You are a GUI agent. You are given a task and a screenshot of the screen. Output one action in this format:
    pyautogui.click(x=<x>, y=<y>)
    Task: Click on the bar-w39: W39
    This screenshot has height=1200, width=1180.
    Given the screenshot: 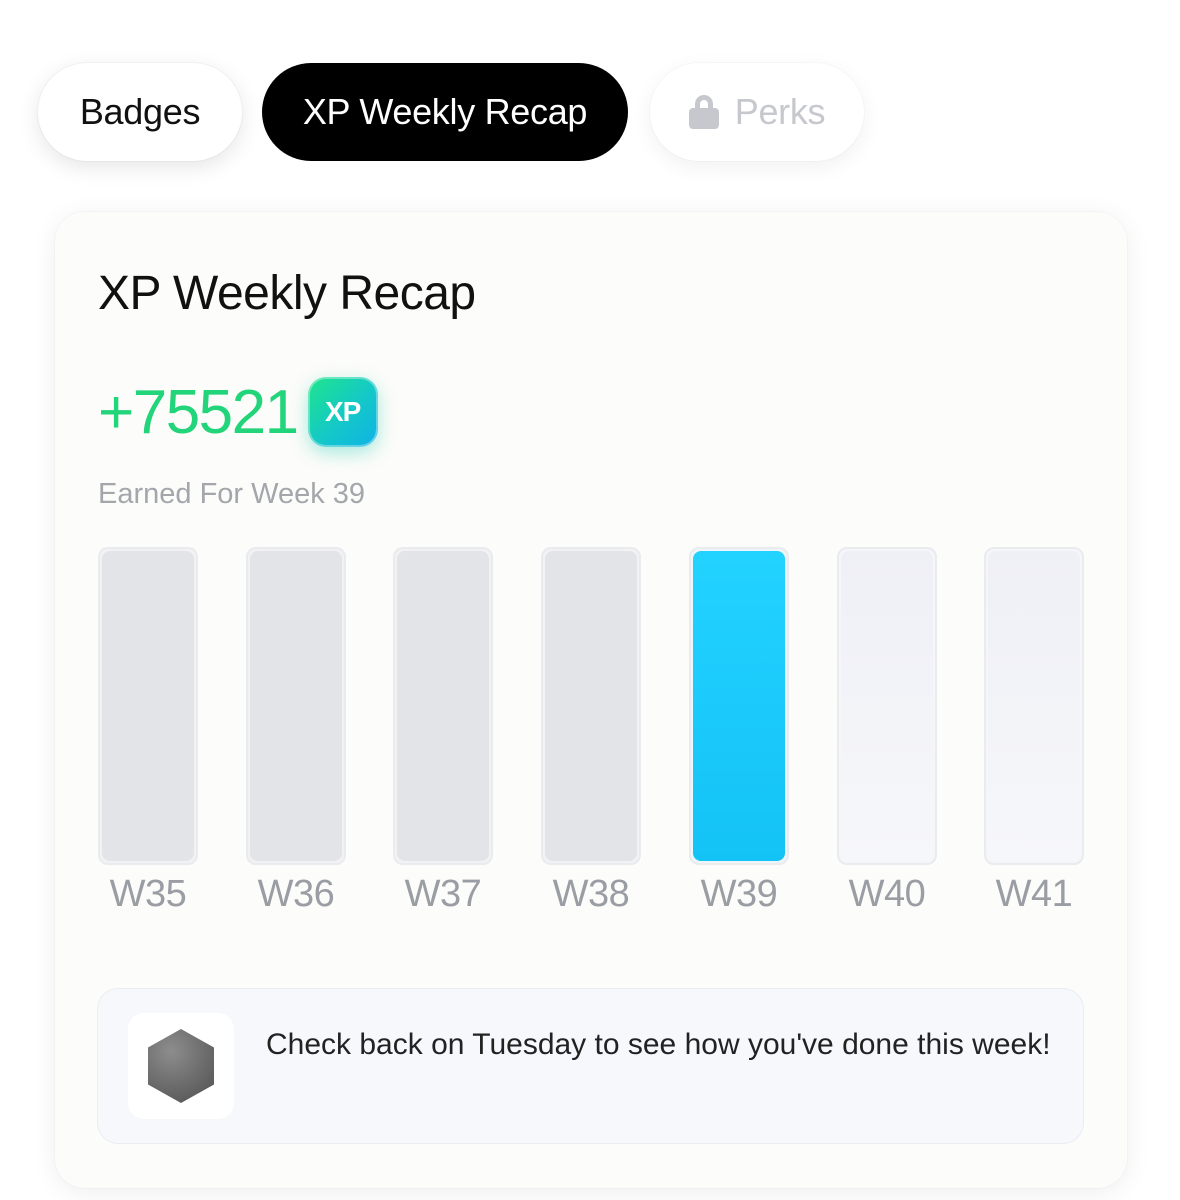 What is the action you would take?
    pyautogui.click(x=739, y=737)
    